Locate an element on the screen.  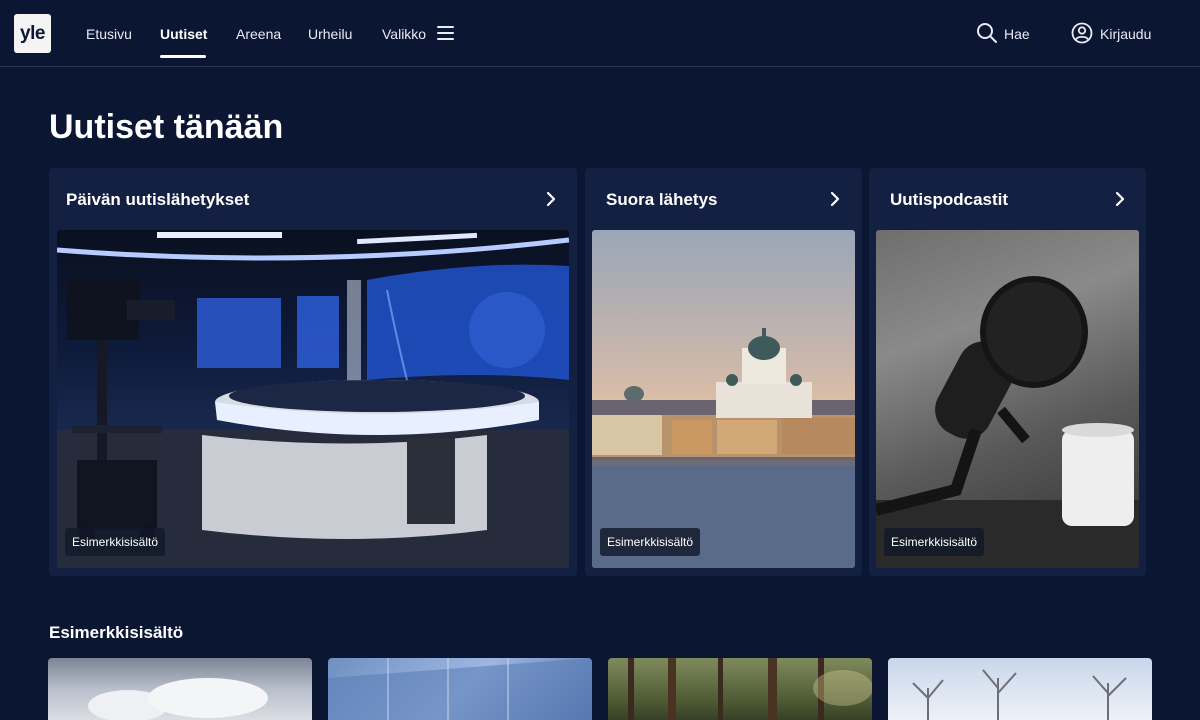
nav-urheilu: Urheilu is located at coordinates (330, 34).